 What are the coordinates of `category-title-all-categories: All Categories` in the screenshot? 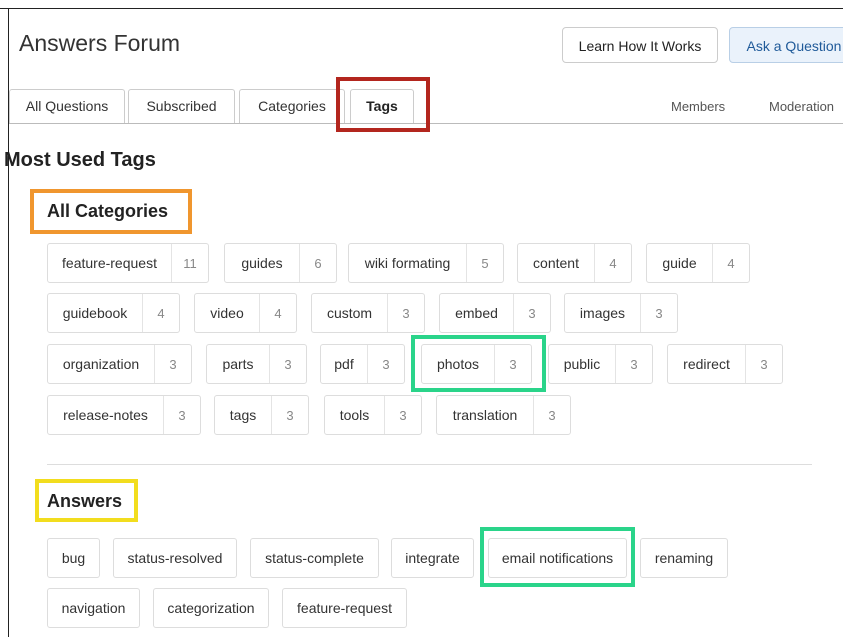 It's located at (108, 211).